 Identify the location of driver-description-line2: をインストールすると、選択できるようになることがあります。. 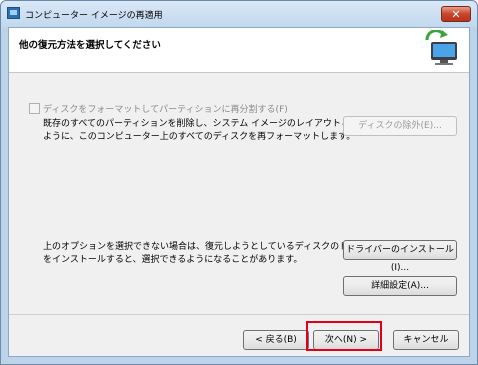
(173, 260).